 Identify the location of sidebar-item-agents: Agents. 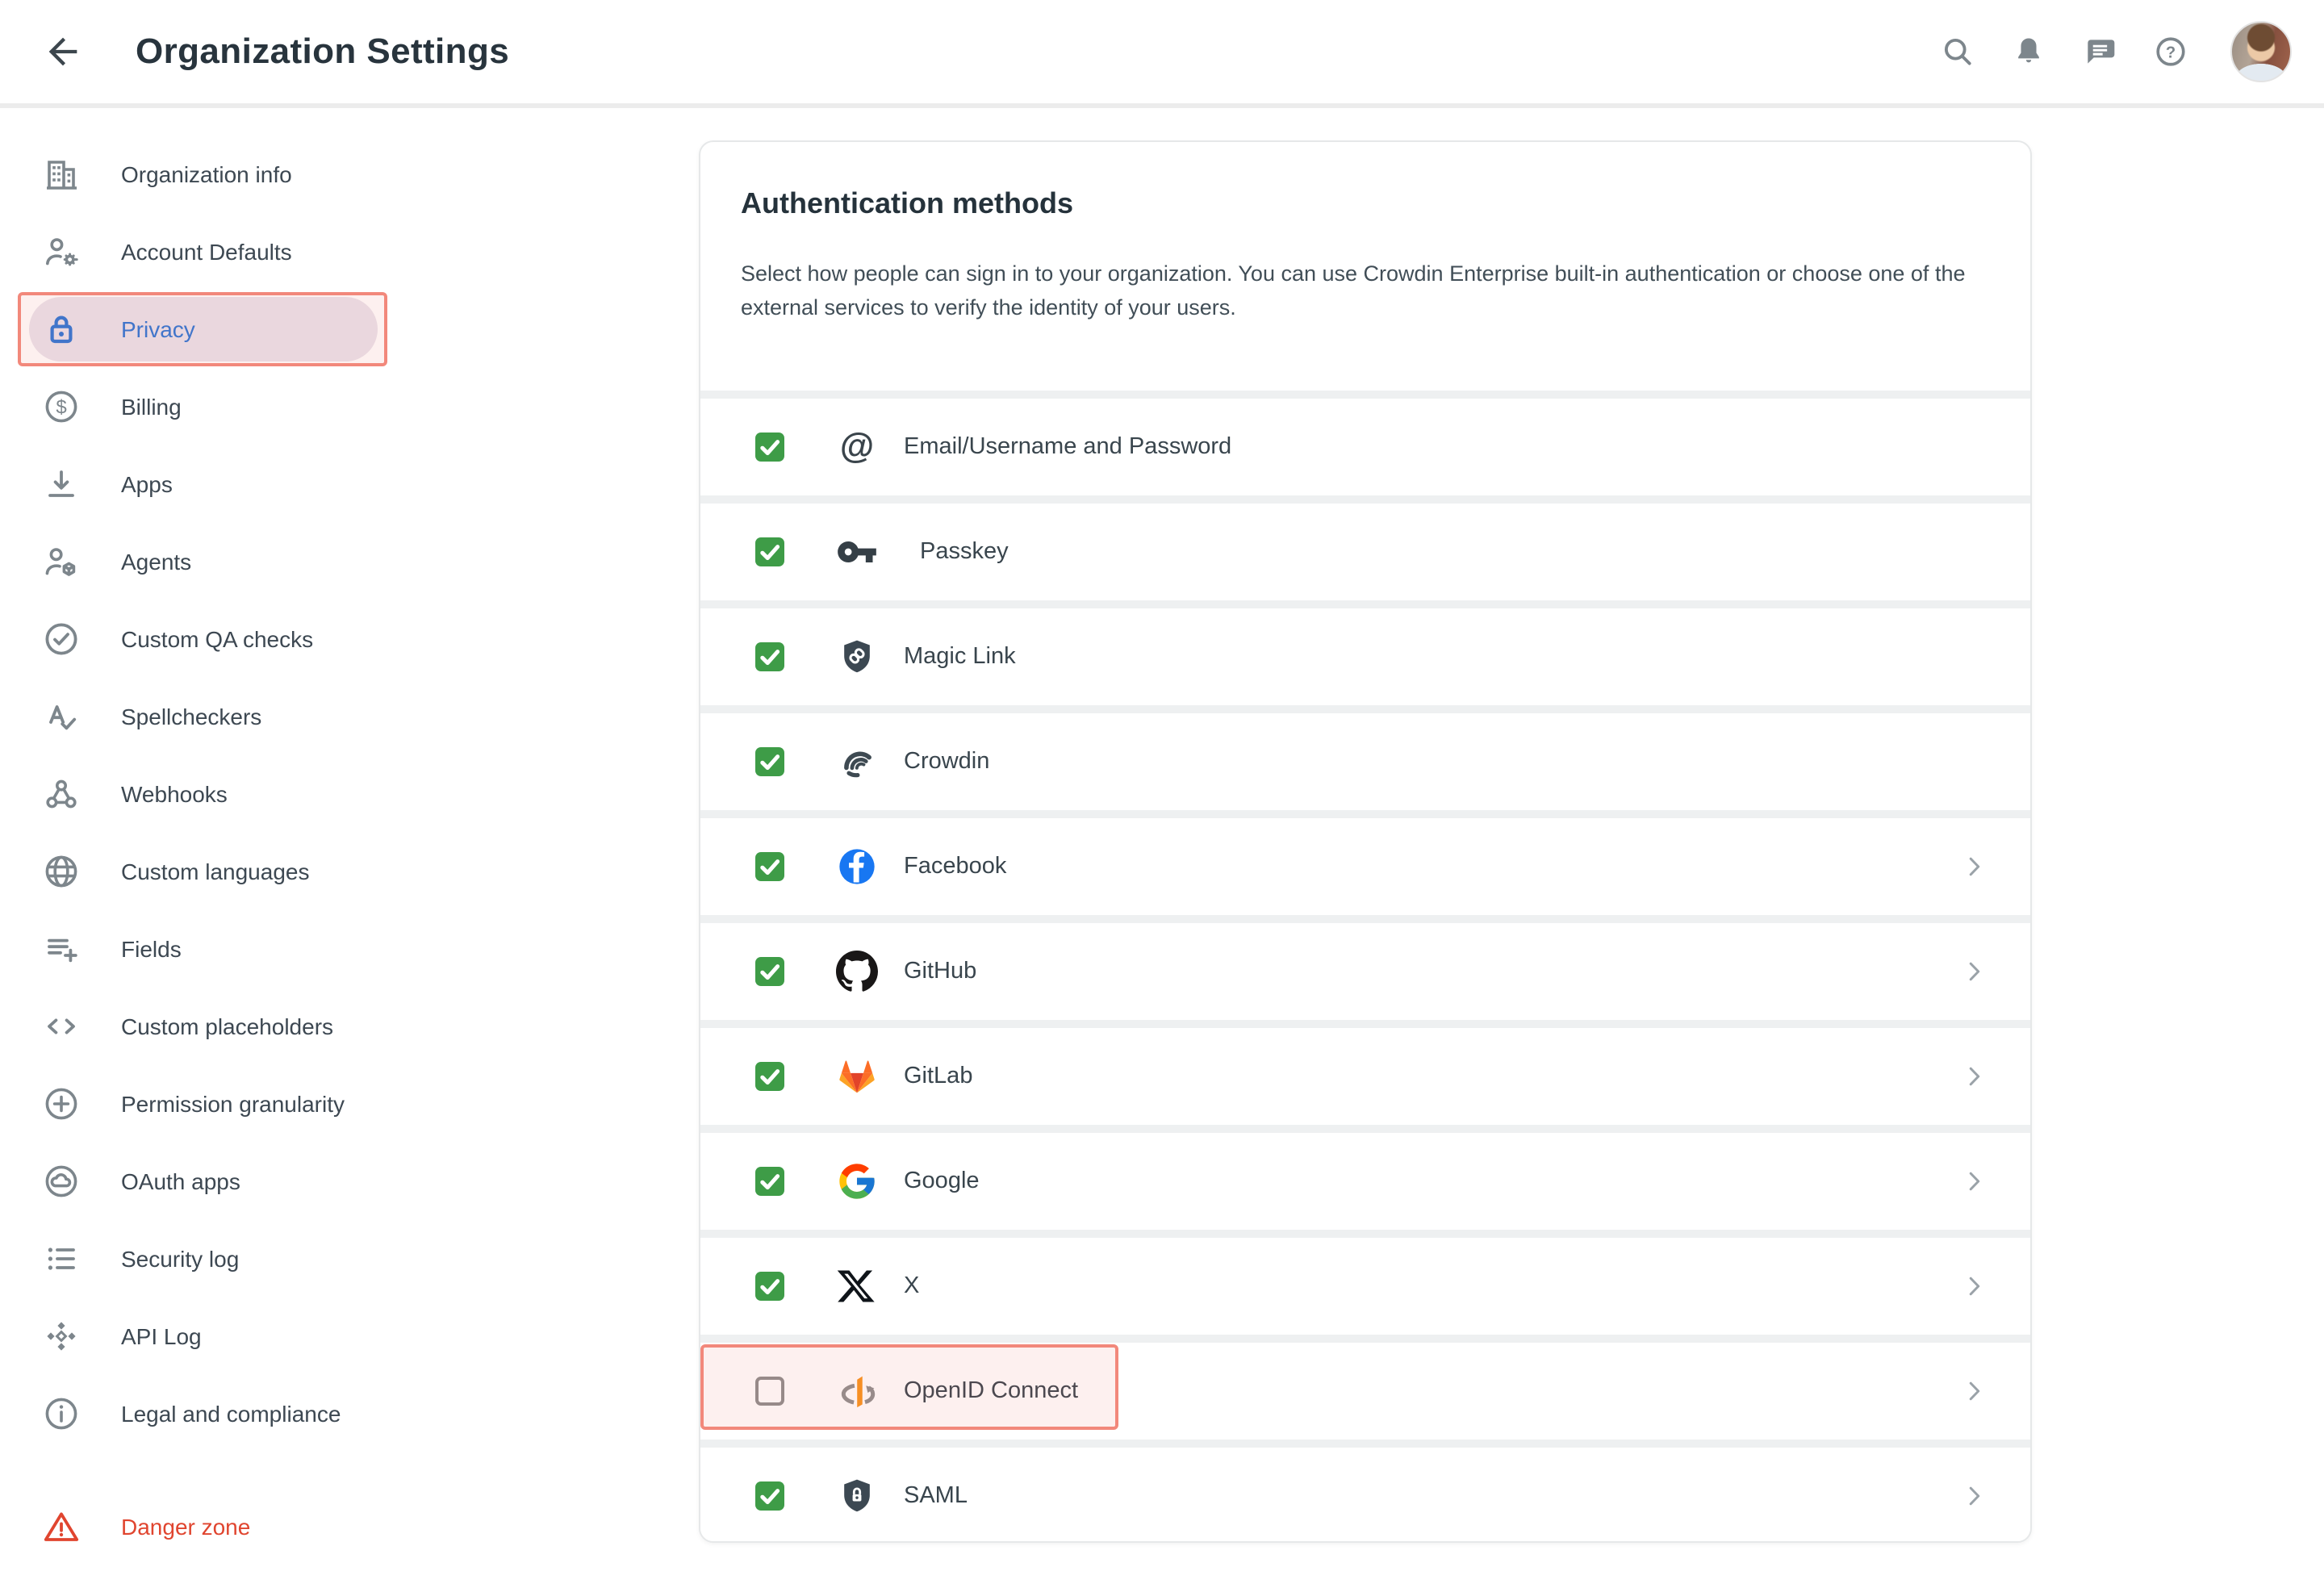
(242, 561).